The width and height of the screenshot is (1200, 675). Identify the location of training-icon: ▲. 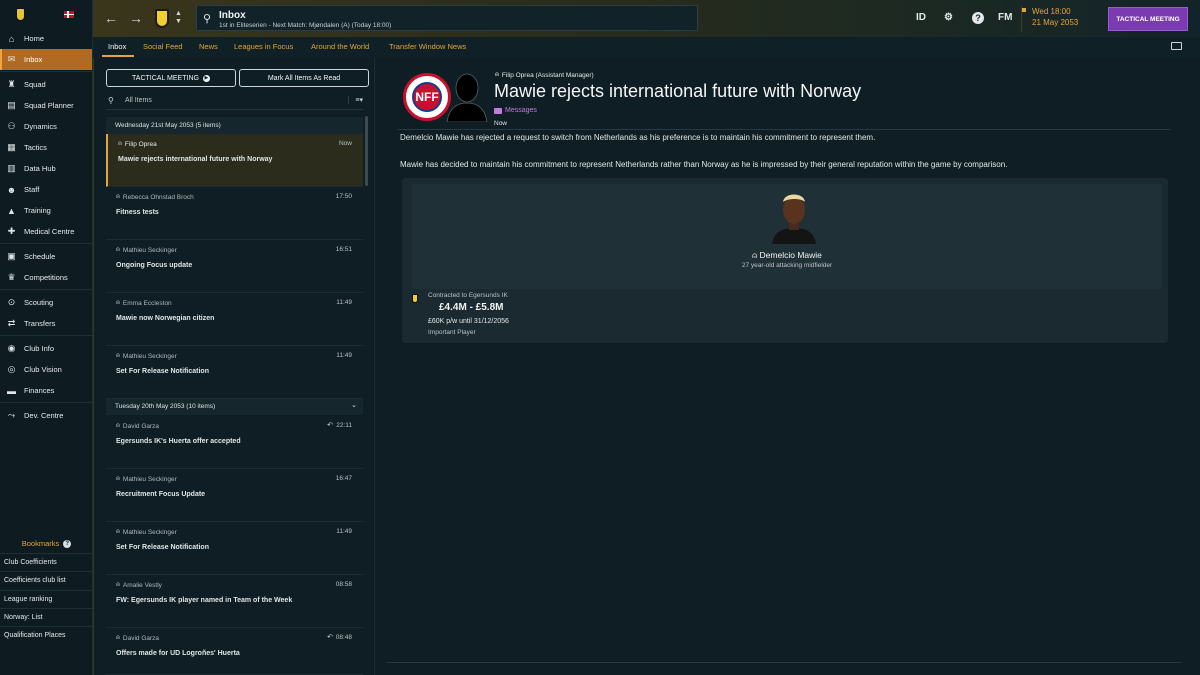
(11, 210).